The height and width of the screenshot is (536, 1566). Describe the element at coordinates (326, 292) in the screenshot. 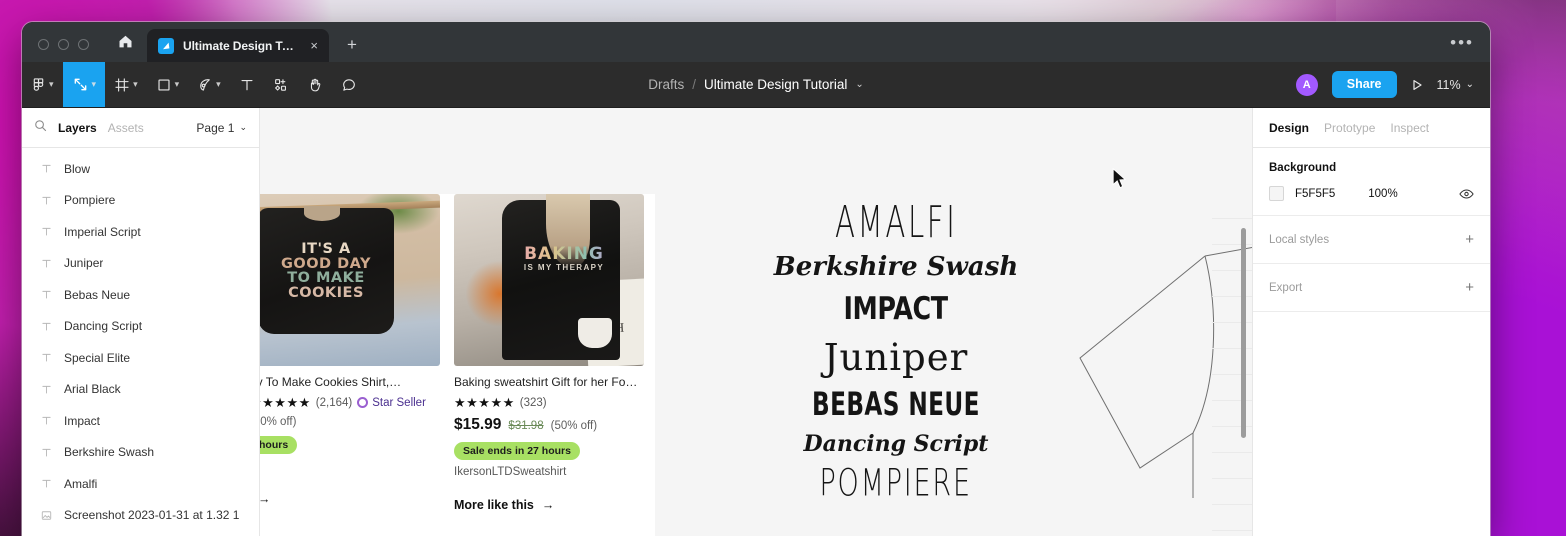

I see `shirt-line: COOKIES` at that location.